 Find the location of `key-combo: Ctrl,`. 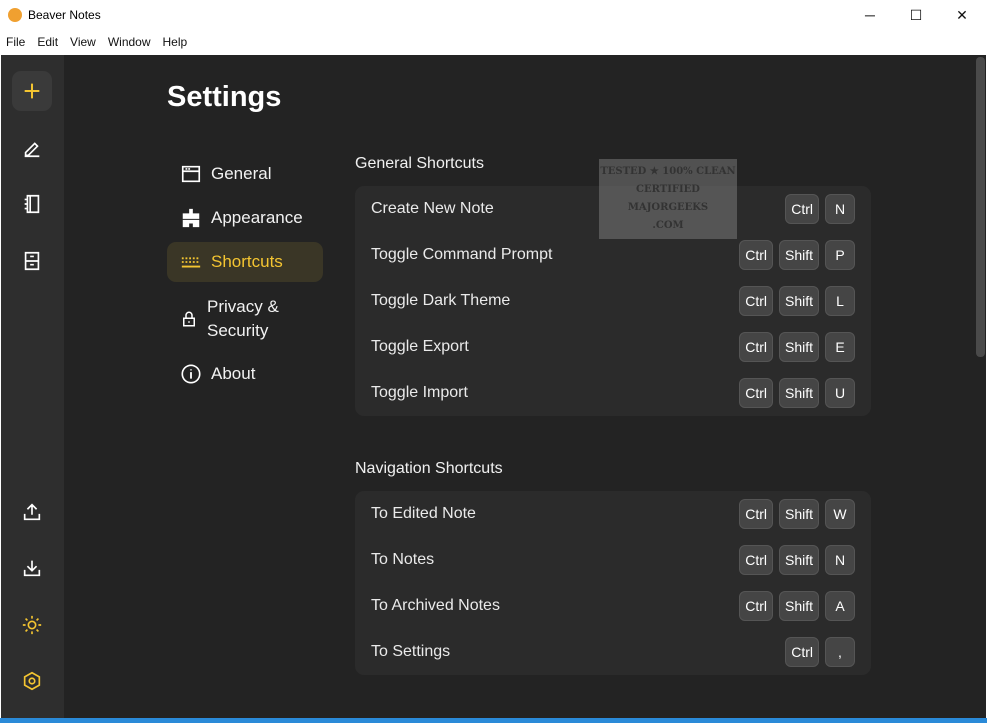

key-combo: Ctrl, is located at coordinates (820, 652).